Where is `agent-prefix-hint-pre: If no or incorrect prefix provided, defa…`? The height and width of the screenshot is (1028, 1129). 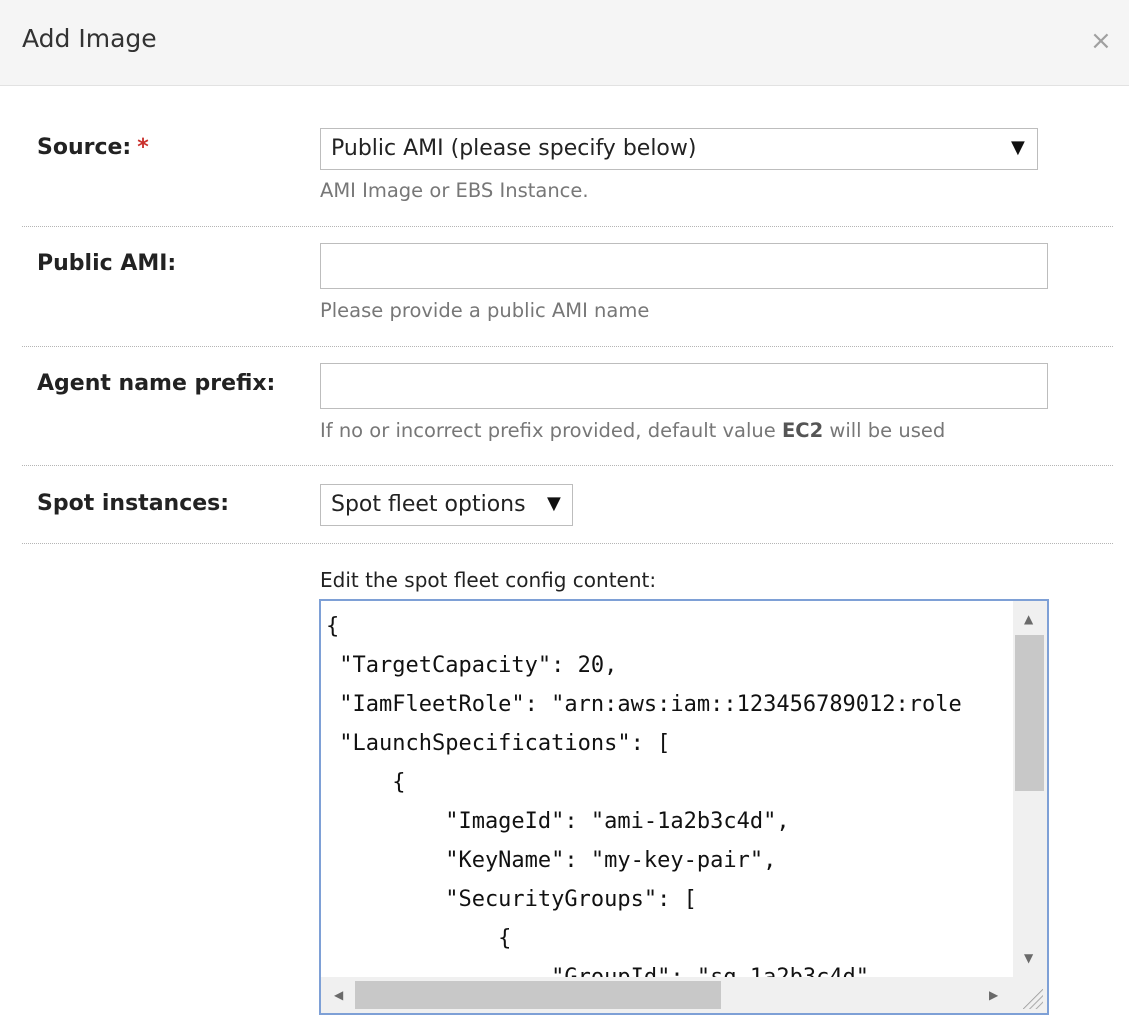 agent-prefix-hint-pre: If no or incorrect prefix provided, defa… is located at coordinates (551, 430).